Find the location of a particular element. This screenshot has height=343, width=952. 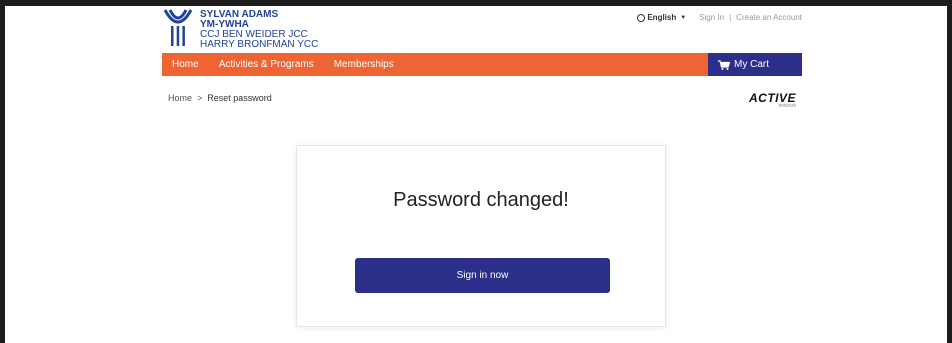

create-account-link: Create an Account is located at coordinates (769, 17).